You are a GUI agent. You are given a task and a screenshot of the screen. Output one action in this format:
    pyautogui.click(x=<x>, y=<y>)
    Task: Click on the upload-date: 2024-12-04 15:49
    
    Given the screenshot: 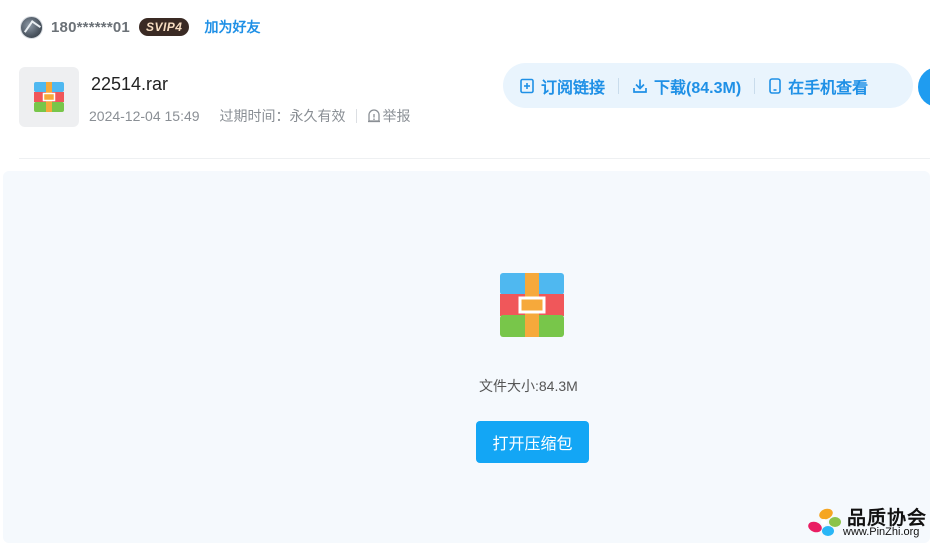 What is the action you would take?
    pyautogui.click(x=144, y=116)
    